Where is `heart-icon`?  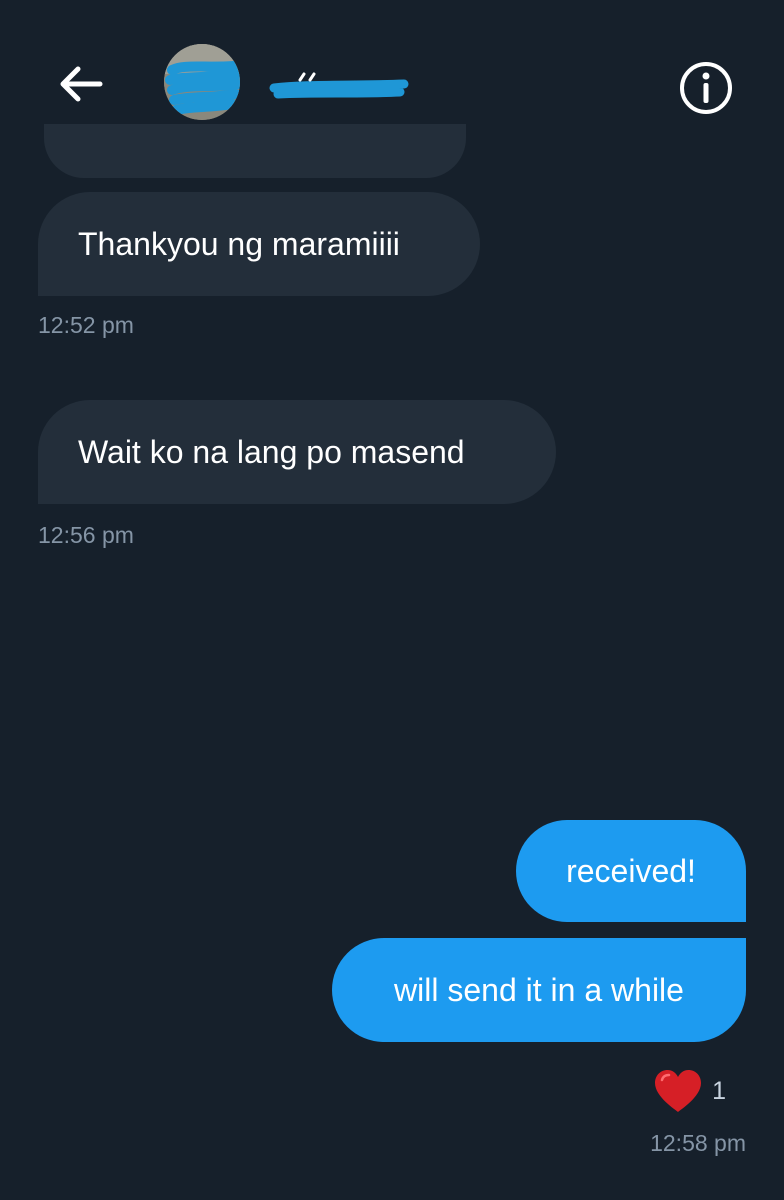
heart-icon is located at coordinates (678, 1091).